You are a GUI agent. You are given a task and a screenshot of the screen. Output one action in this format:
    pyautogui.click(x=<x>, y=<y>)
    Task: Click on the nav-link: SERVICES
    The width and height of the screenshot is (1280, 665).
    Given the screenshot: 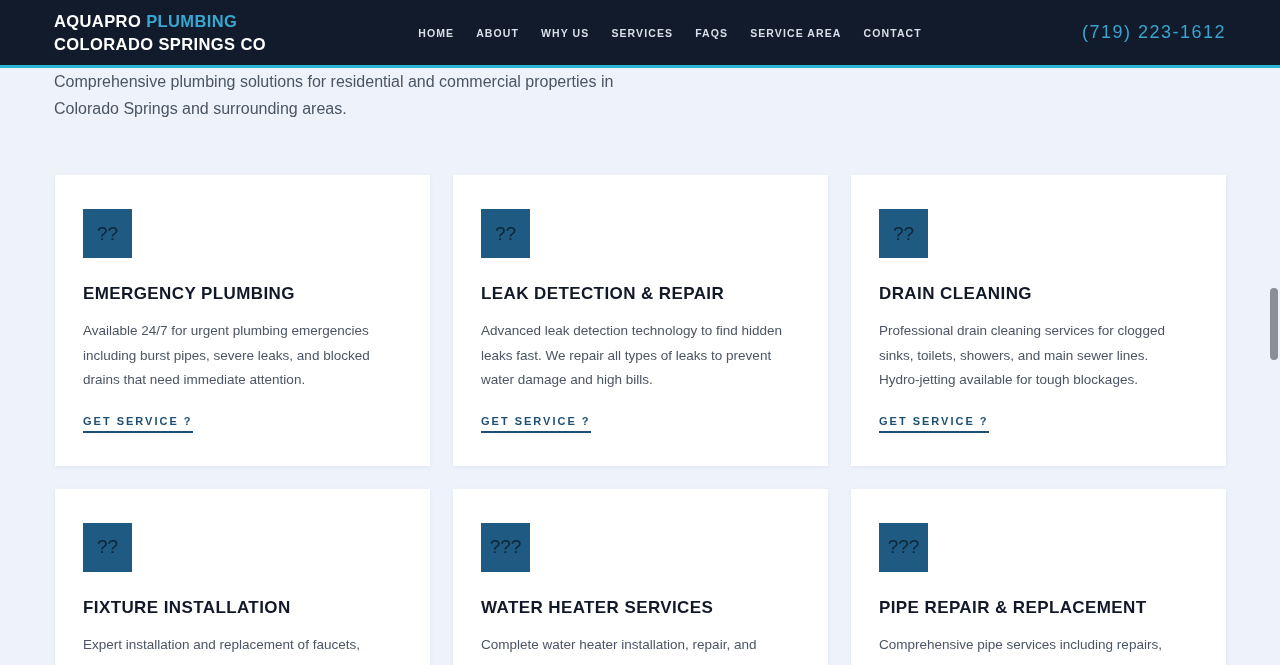 What is the action you would take?
    pyautogui.click(x=642, y=32)
    